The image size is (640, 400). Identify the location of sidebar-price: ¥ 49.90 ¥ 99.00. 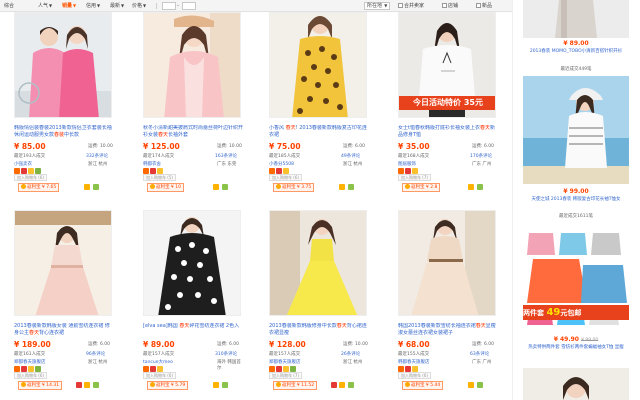
(576, 339).